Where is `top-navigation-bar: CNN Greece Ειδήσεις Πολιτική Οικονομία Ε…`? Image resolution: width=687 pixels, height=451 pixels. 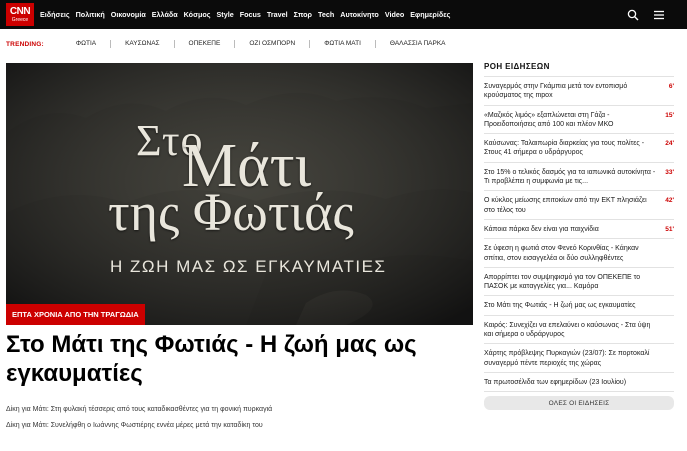 top-navigation-bar: CNN Greece Ειδήσεις Πολιτική Οικονομία Ε… is located at coordinates (343, 14).